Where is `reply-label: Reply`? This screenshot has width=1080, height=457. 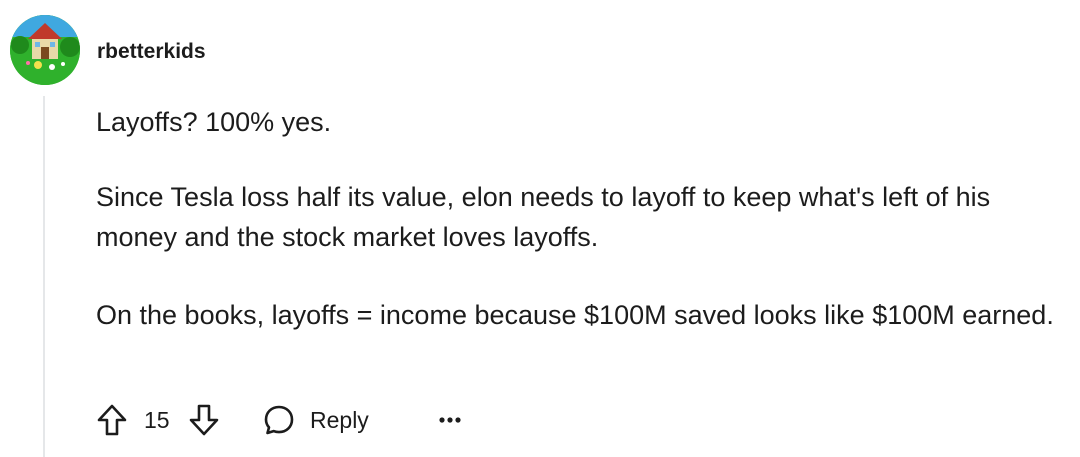 reply-label: Reply is located at coordinates (339, 420).